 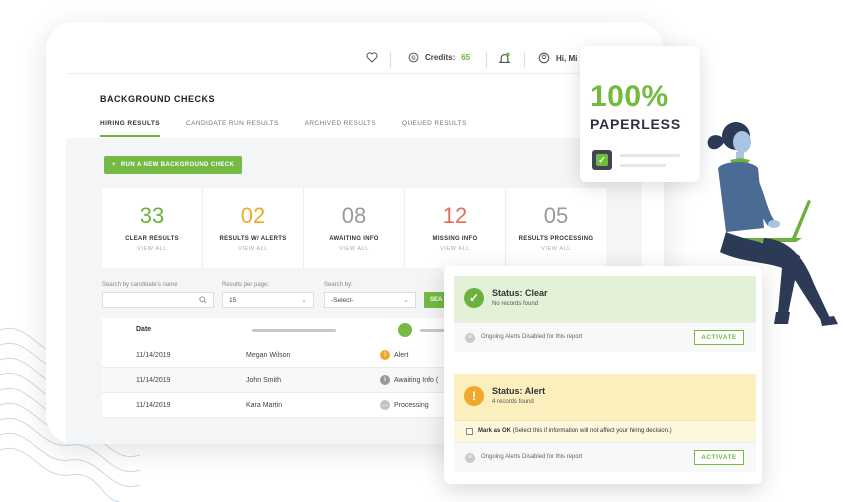 I want to click on row-status: ! Alert, so click(x=394, y=355).